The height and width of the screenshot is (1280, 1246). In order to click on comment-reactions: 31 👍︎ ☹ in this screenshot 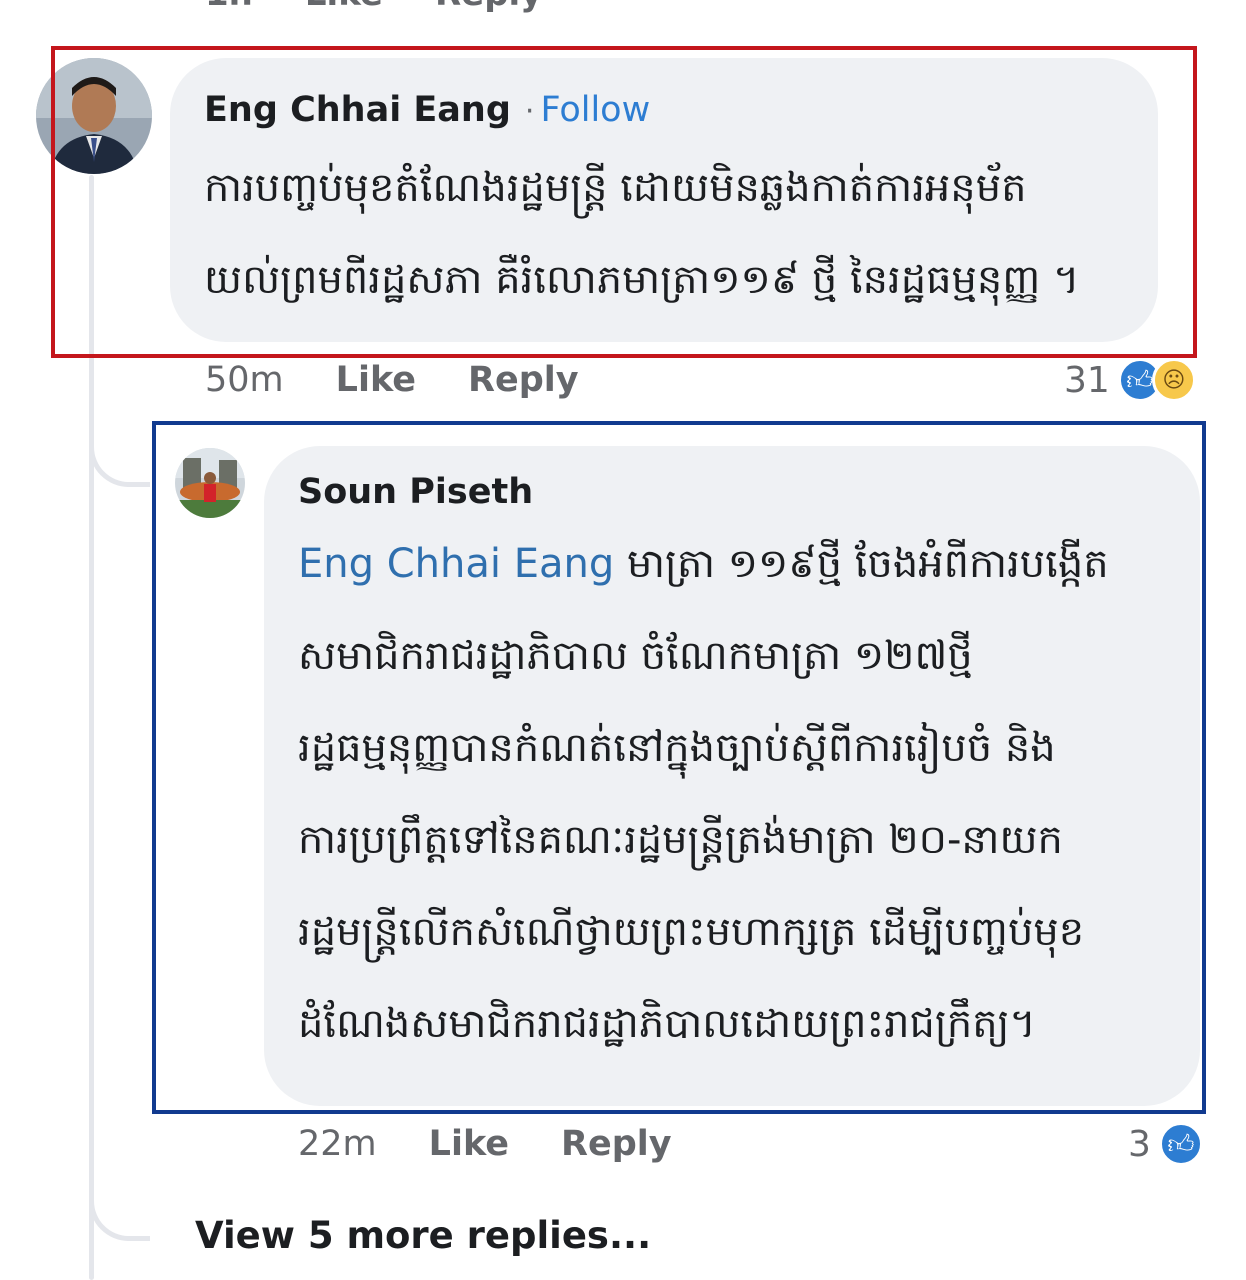, I will do `click(1130, 380)`.